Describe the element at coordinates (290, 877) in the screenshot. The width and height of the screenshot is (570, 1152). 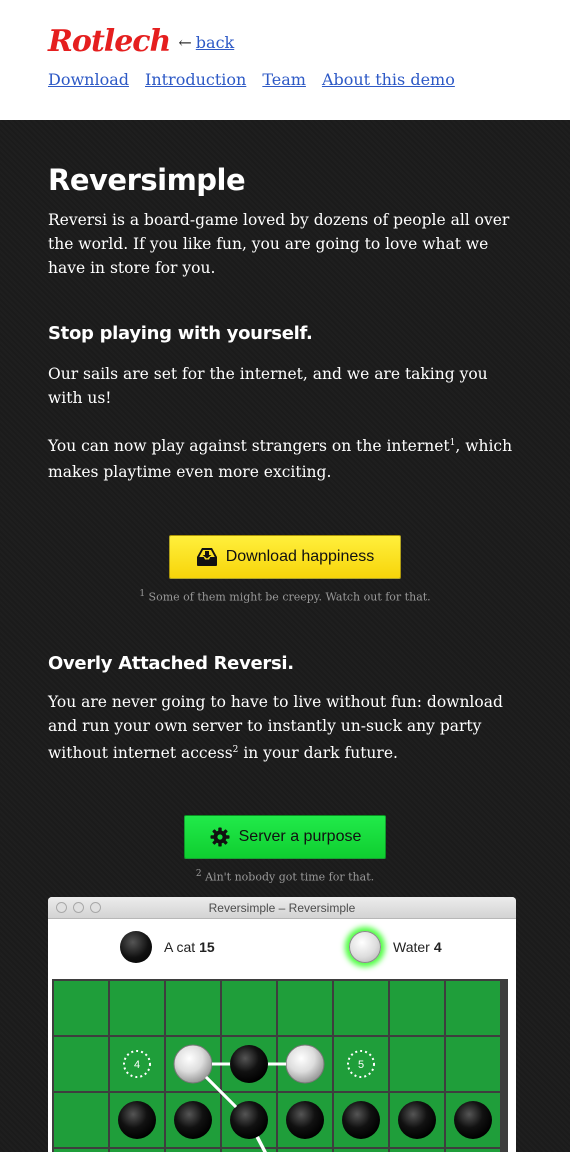
I see `footnote-2-text: Ain't nobody got time for that.` at that location.